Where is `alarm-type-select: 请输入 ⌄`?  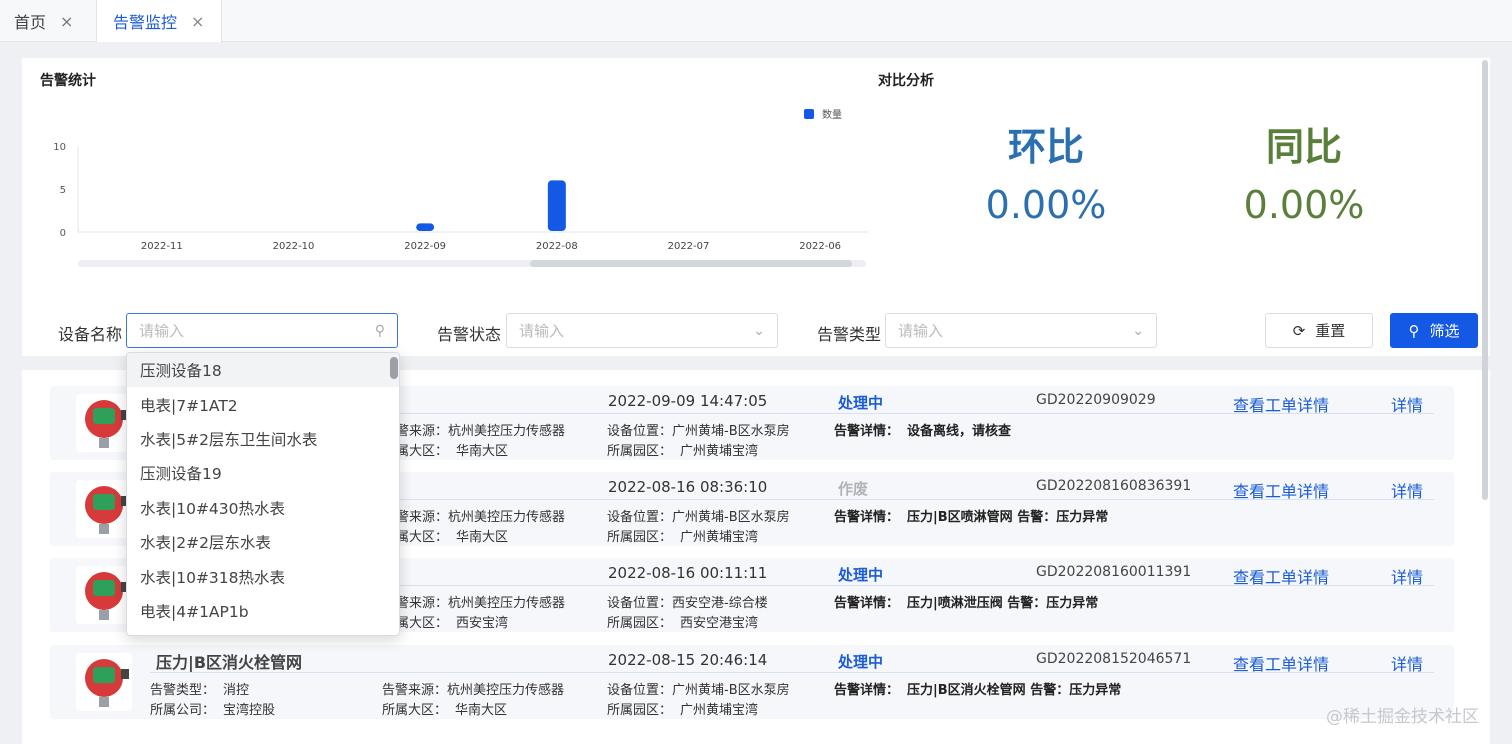
alarm-type-select: 请输入 ⌄ is located at coordinates (1021, 330).